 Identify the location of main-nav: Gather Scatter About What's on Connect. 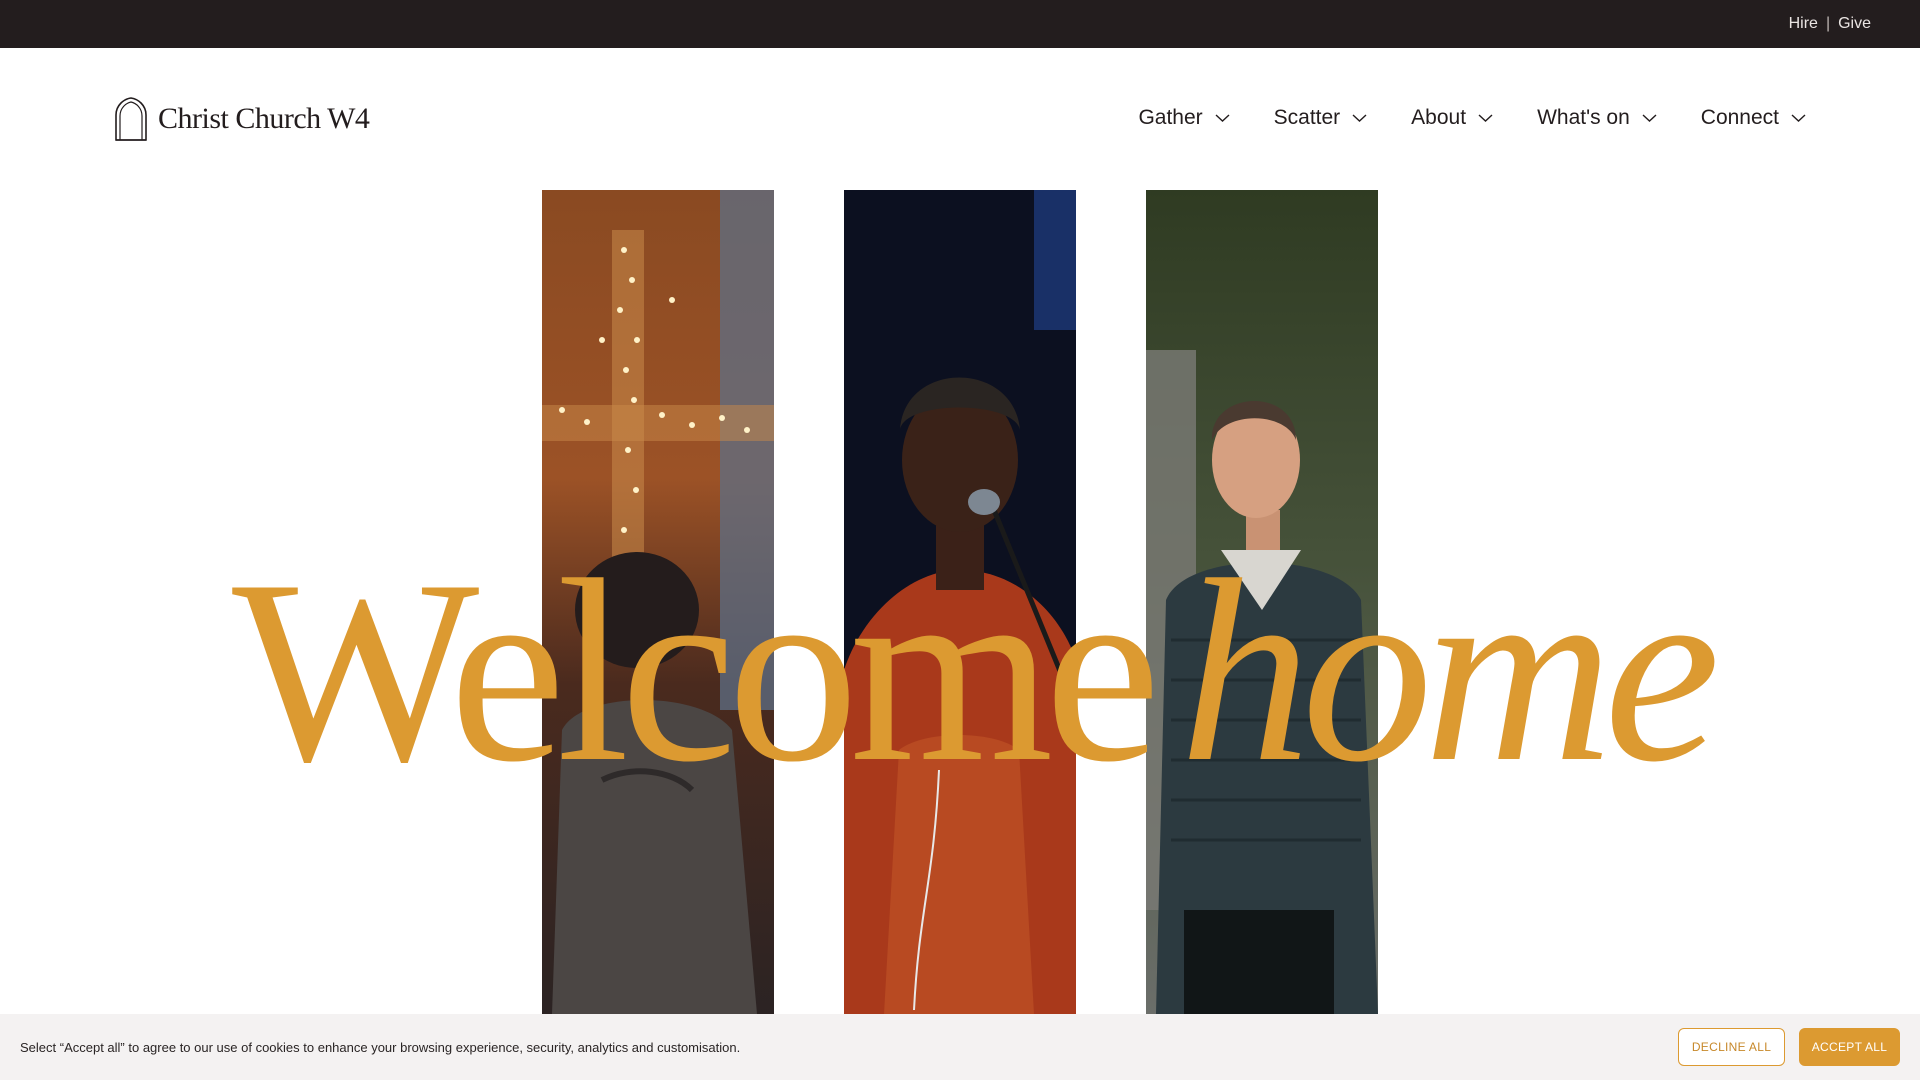
(1472, 118).